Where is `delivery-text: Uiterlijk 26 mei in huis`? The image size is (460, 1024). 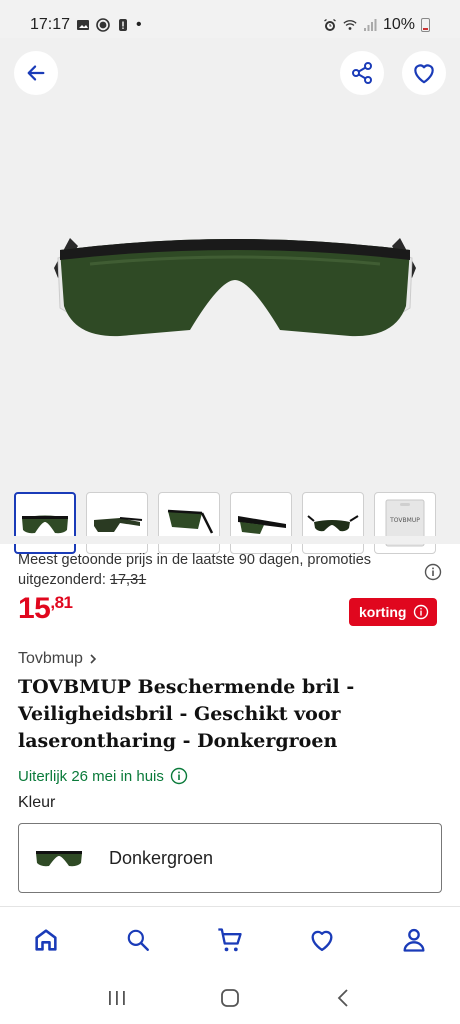 delivery-text: Uiterlijk 26 mei in huis is located at coordinates (91, 776).